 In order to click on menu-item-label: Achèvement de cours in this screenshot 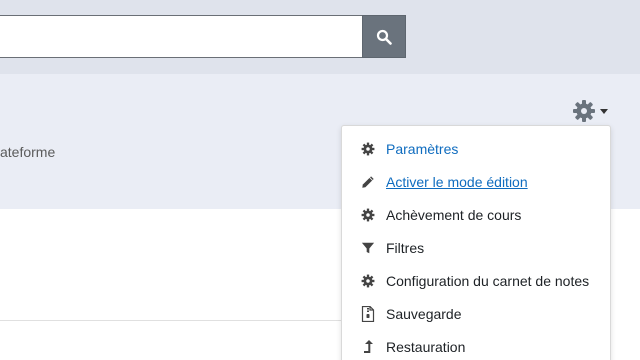, I will do `click(454, 215)`.